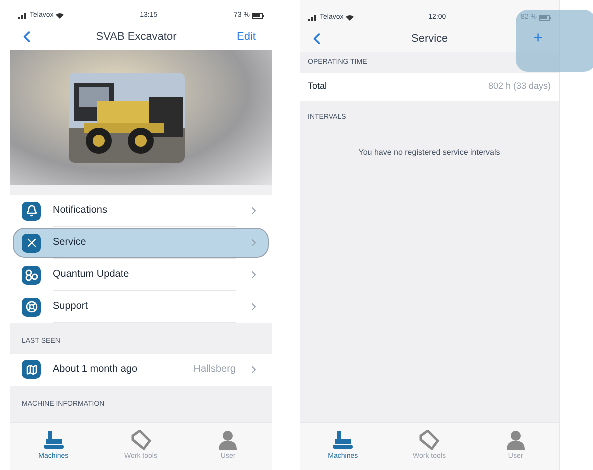 The width and height of the screenshot is (593, 470). I want to click on lifebuoy-icon, so click(31, 307).